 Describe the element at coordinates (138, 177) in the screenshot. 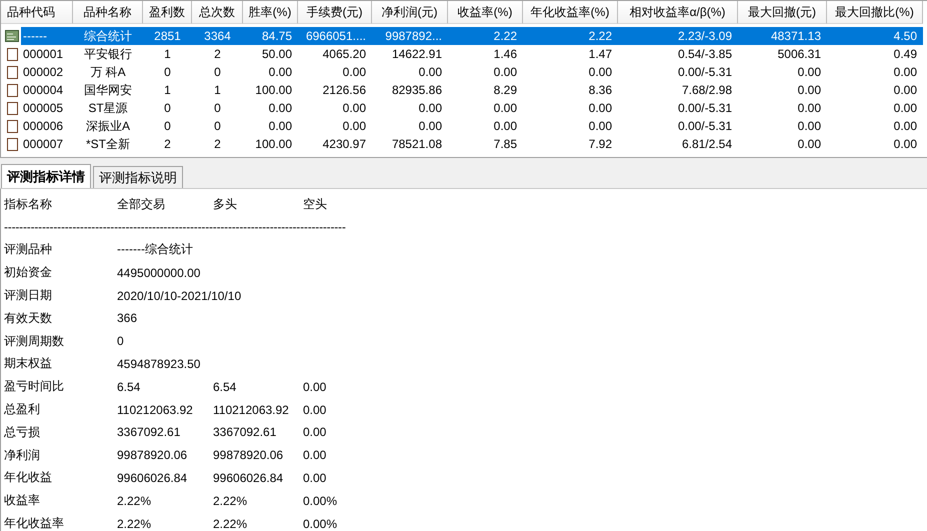

I see `tab: 评测指标说明` at that location.